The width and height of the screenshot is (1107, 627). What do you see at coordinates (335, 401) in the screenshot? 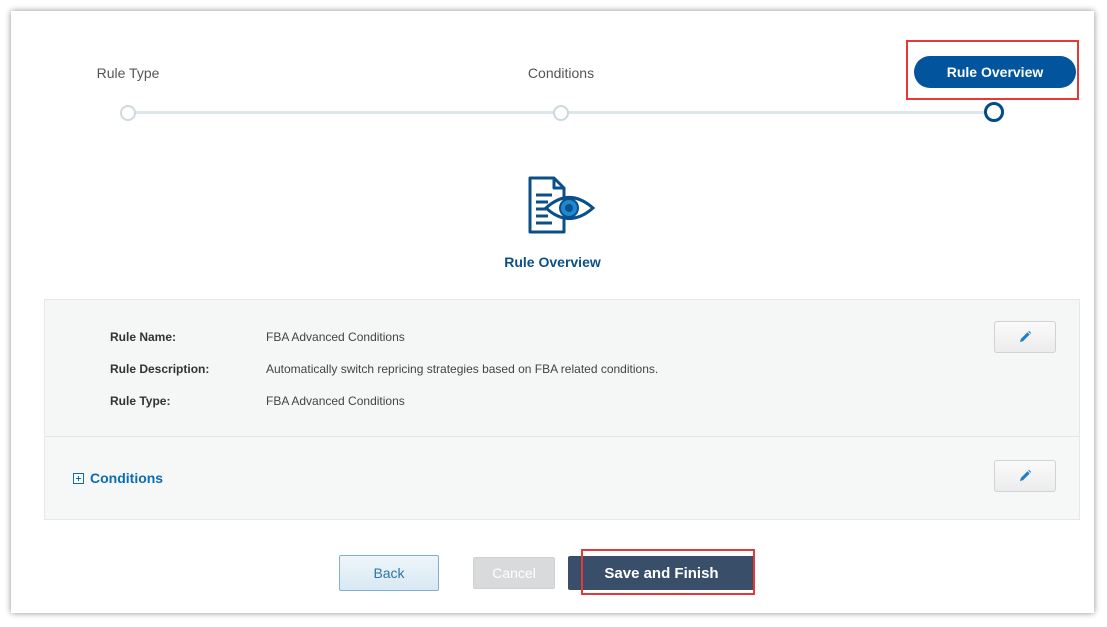
I see `rule-type-value: FBA Advanced Conditions` at bounding box center [335, 401].